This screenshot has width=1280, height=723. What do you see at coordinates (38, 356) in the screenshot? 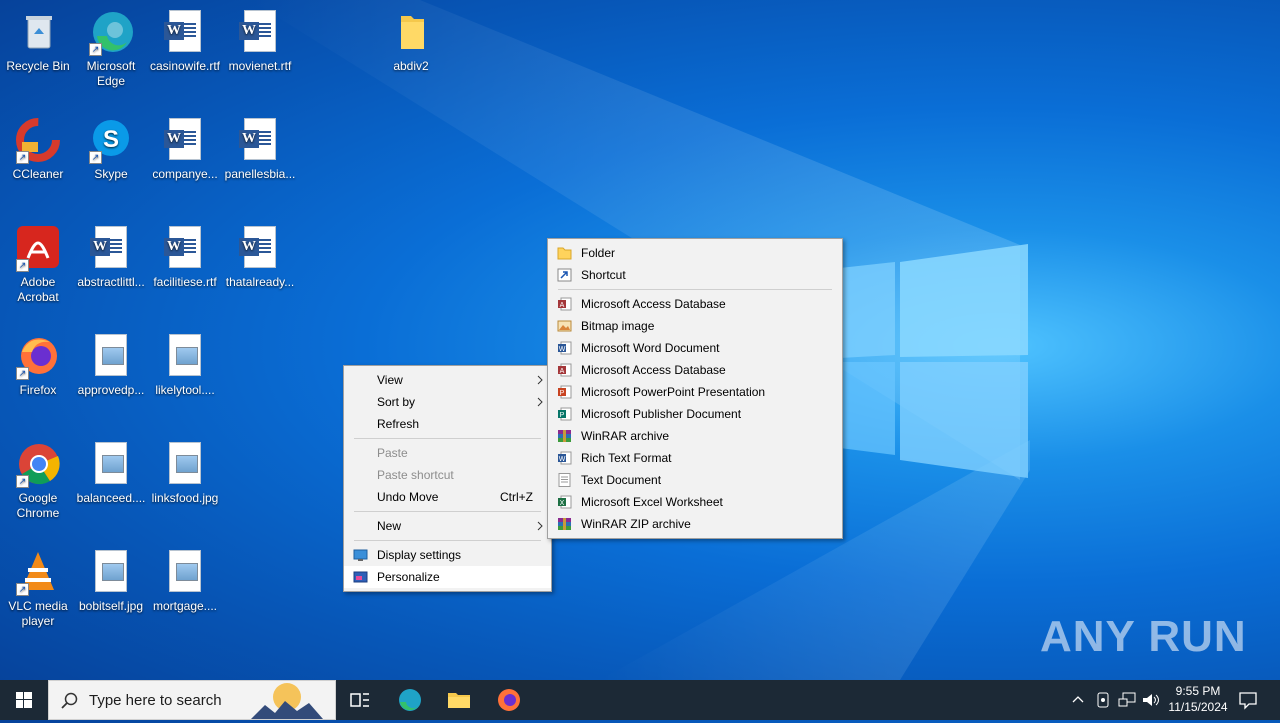
I see `firefox-icon: ↗` at bounding box center [38, 356].